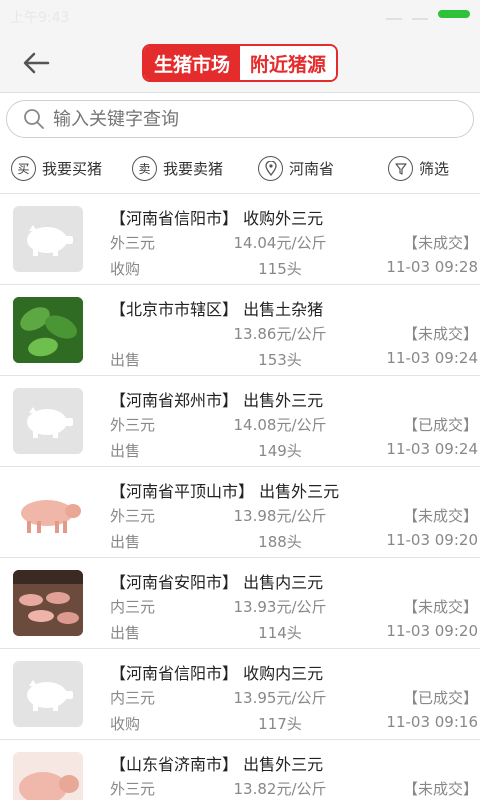  What do you see at coordinates (394, 14) in the screenshot?
I see `signal-icon` at bounding box center [394, 14].